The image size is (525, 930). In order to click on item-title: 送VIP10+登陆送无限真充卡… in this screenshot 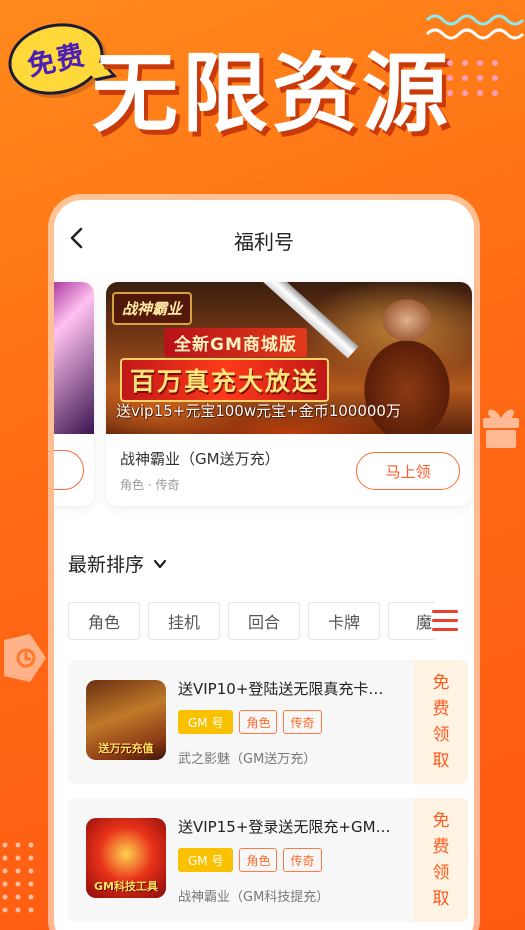, I will do `click(281, 689)`.